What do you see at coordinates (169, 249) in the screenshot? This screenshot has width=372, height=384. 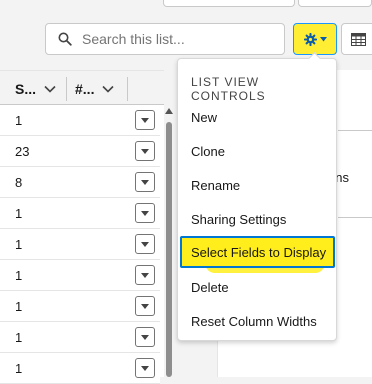 I see `scrollbar-thumb` at bounding box center [169, 249].